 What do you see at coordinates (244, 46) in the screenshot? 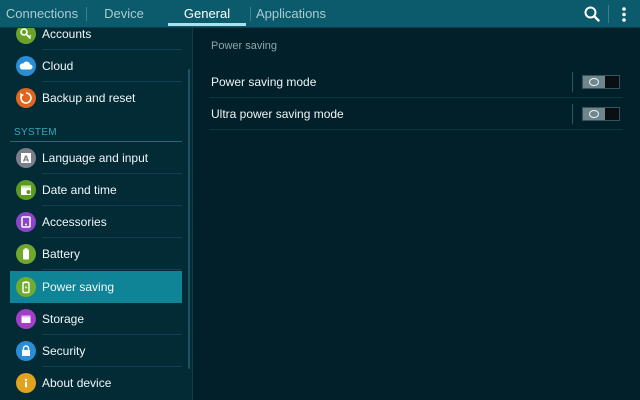
I see `section-title: Power saving` at bounding box center [244, 46].